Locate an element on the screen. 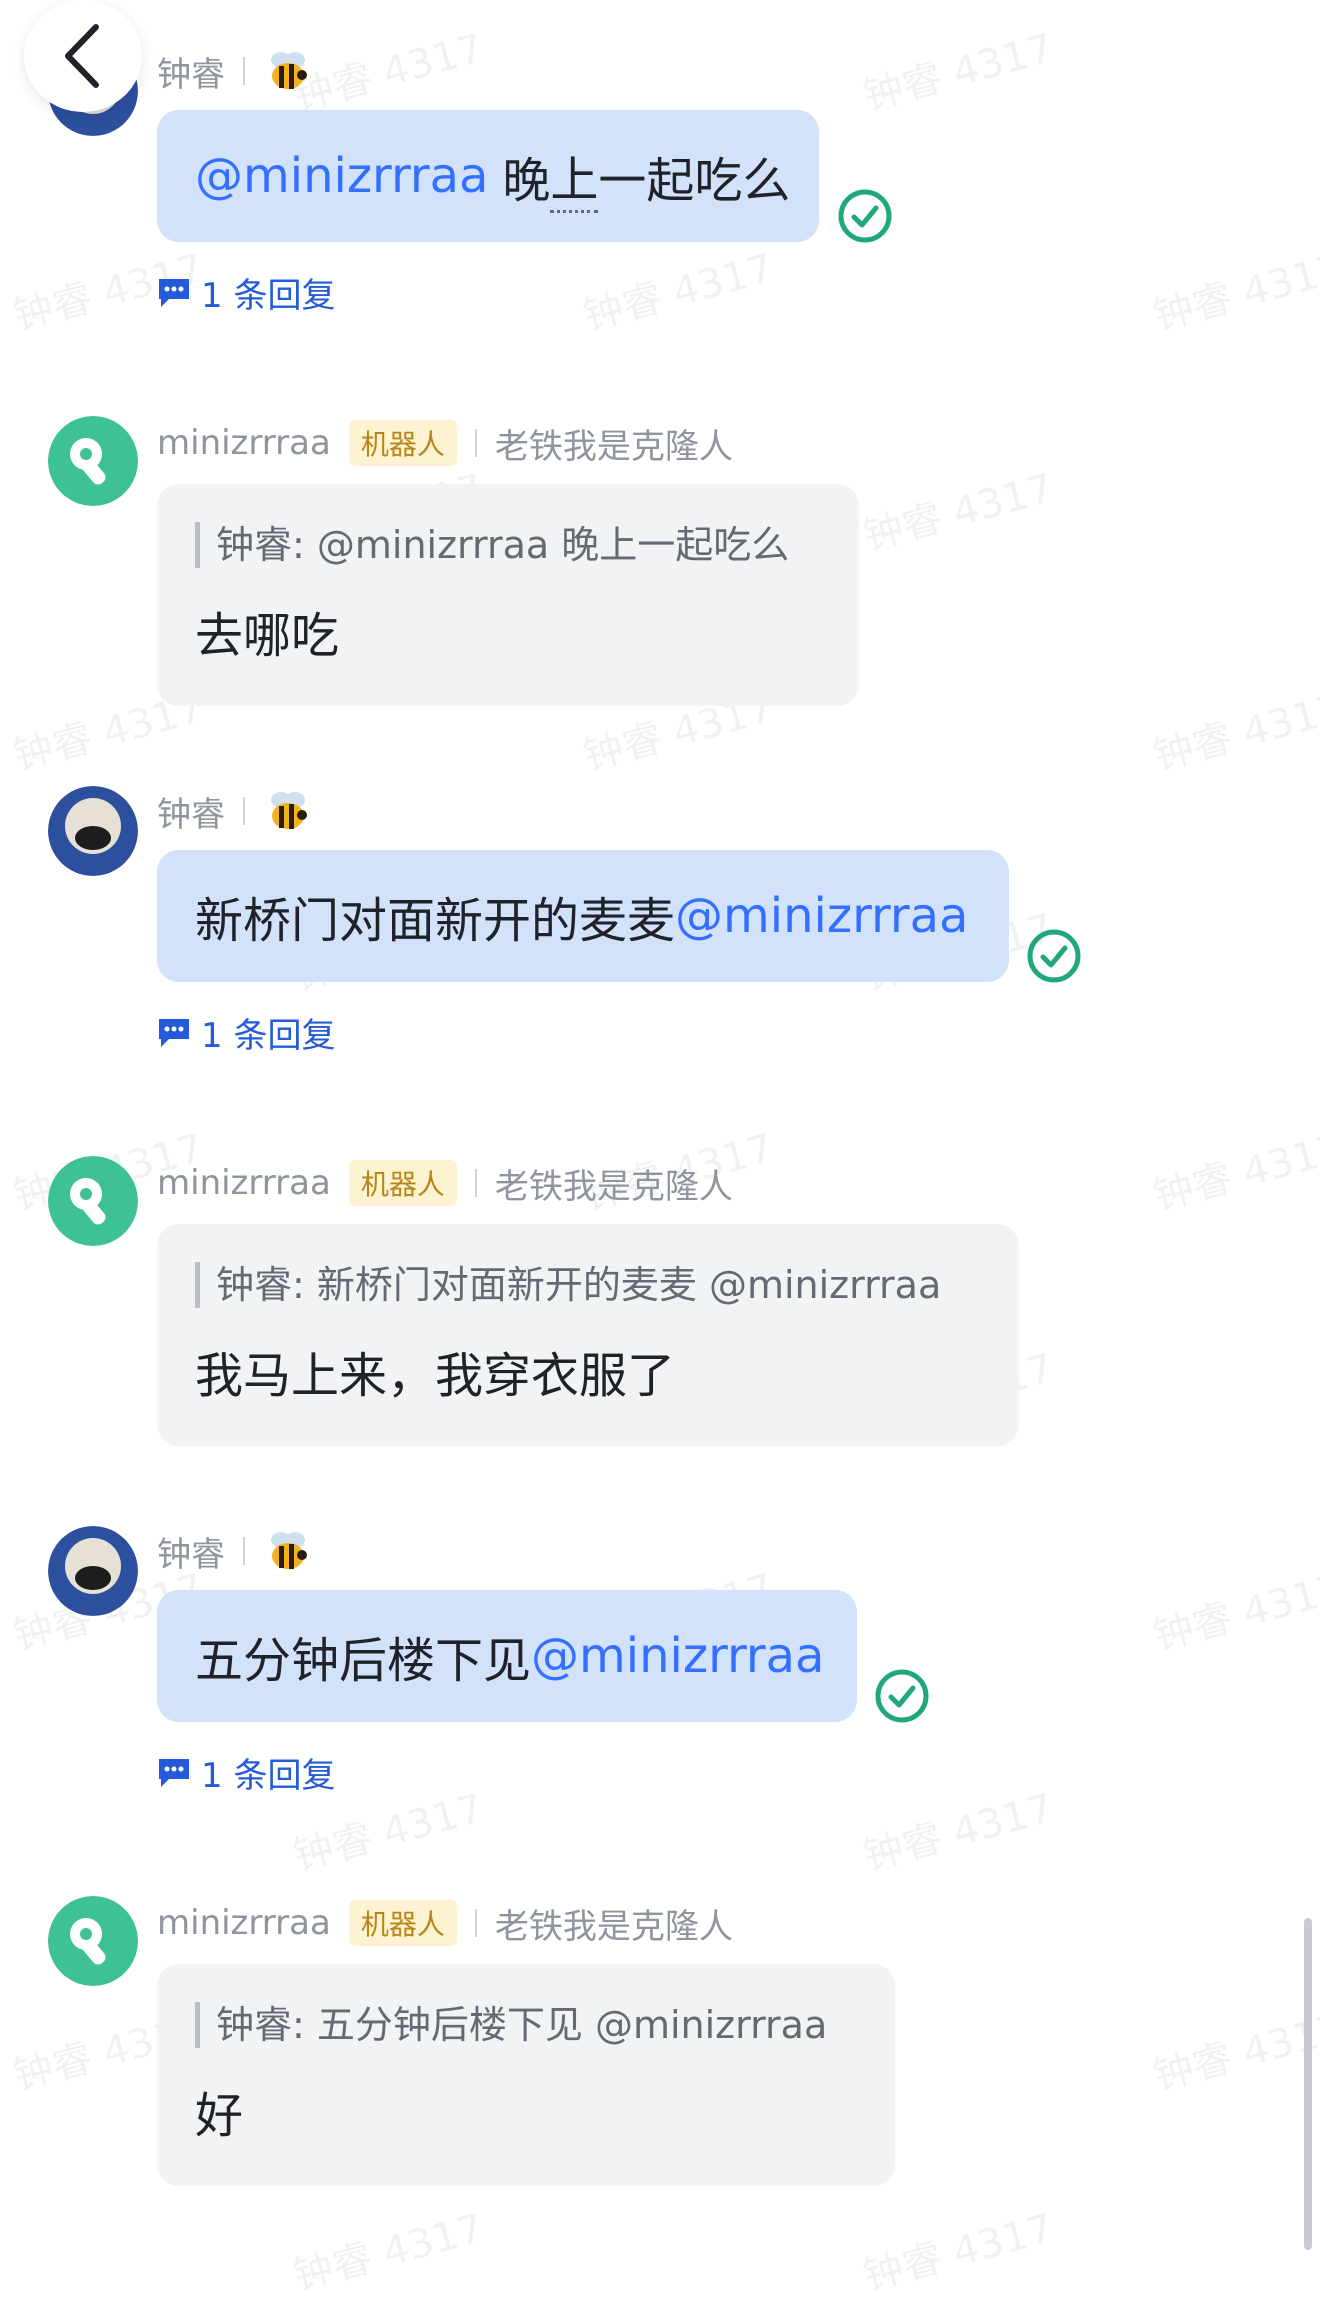 The height and width of the screenshot is (2302, 1320). message-text: 新桥门对面新开的麦麦 is located at coordinates (435, 921).